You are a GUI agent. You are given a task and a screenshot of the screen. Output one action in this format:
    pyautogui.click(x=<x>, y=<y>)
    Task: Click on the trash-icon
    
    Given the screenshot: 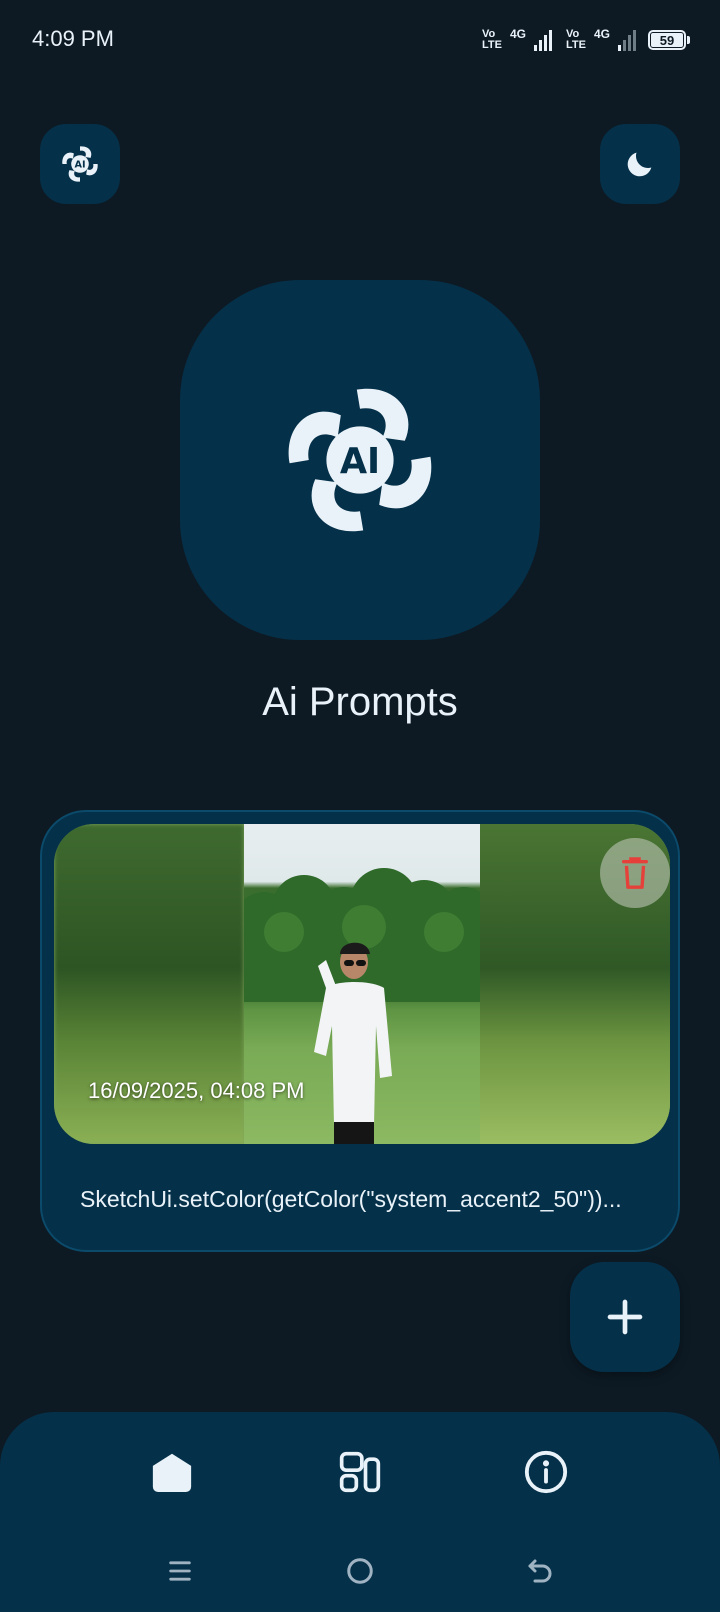 What is the action you would take?
    pyautogui.click(x=635, y=873)
    